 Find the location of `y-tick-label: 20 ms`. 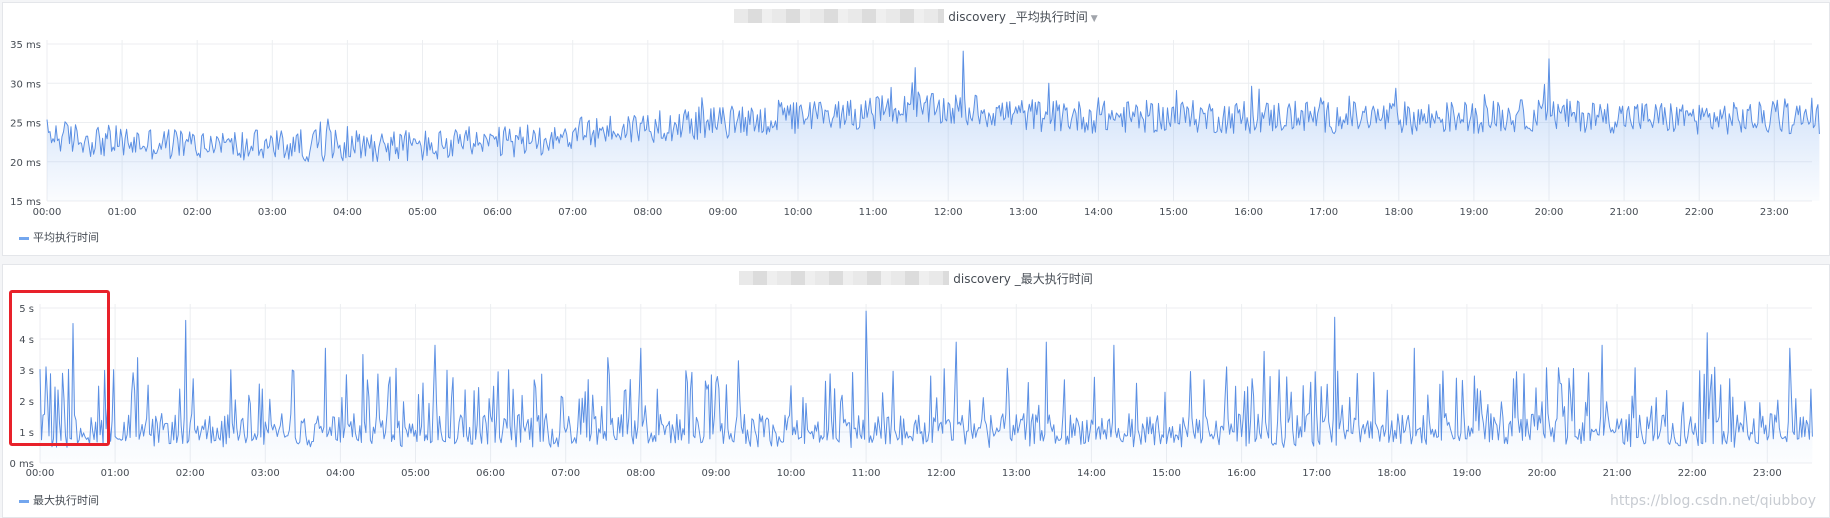

y-tick-label: 20 ms is located at coordinates (25, 163).